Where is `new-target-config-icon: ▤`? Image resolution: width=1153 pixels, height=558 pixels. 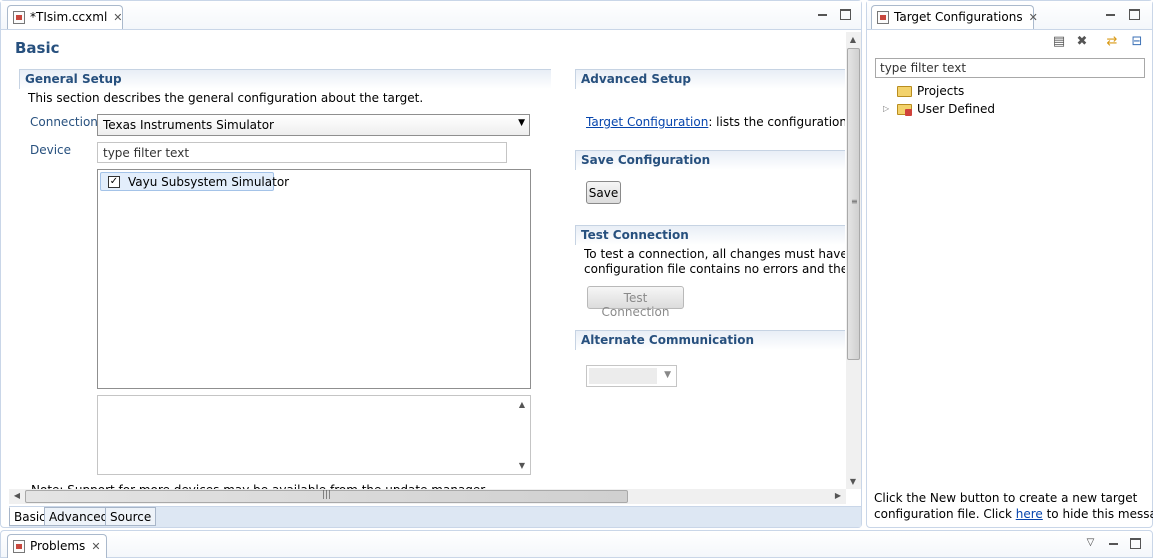 new-target-config-icon: ▤ is located at coordinates (1059, 42).